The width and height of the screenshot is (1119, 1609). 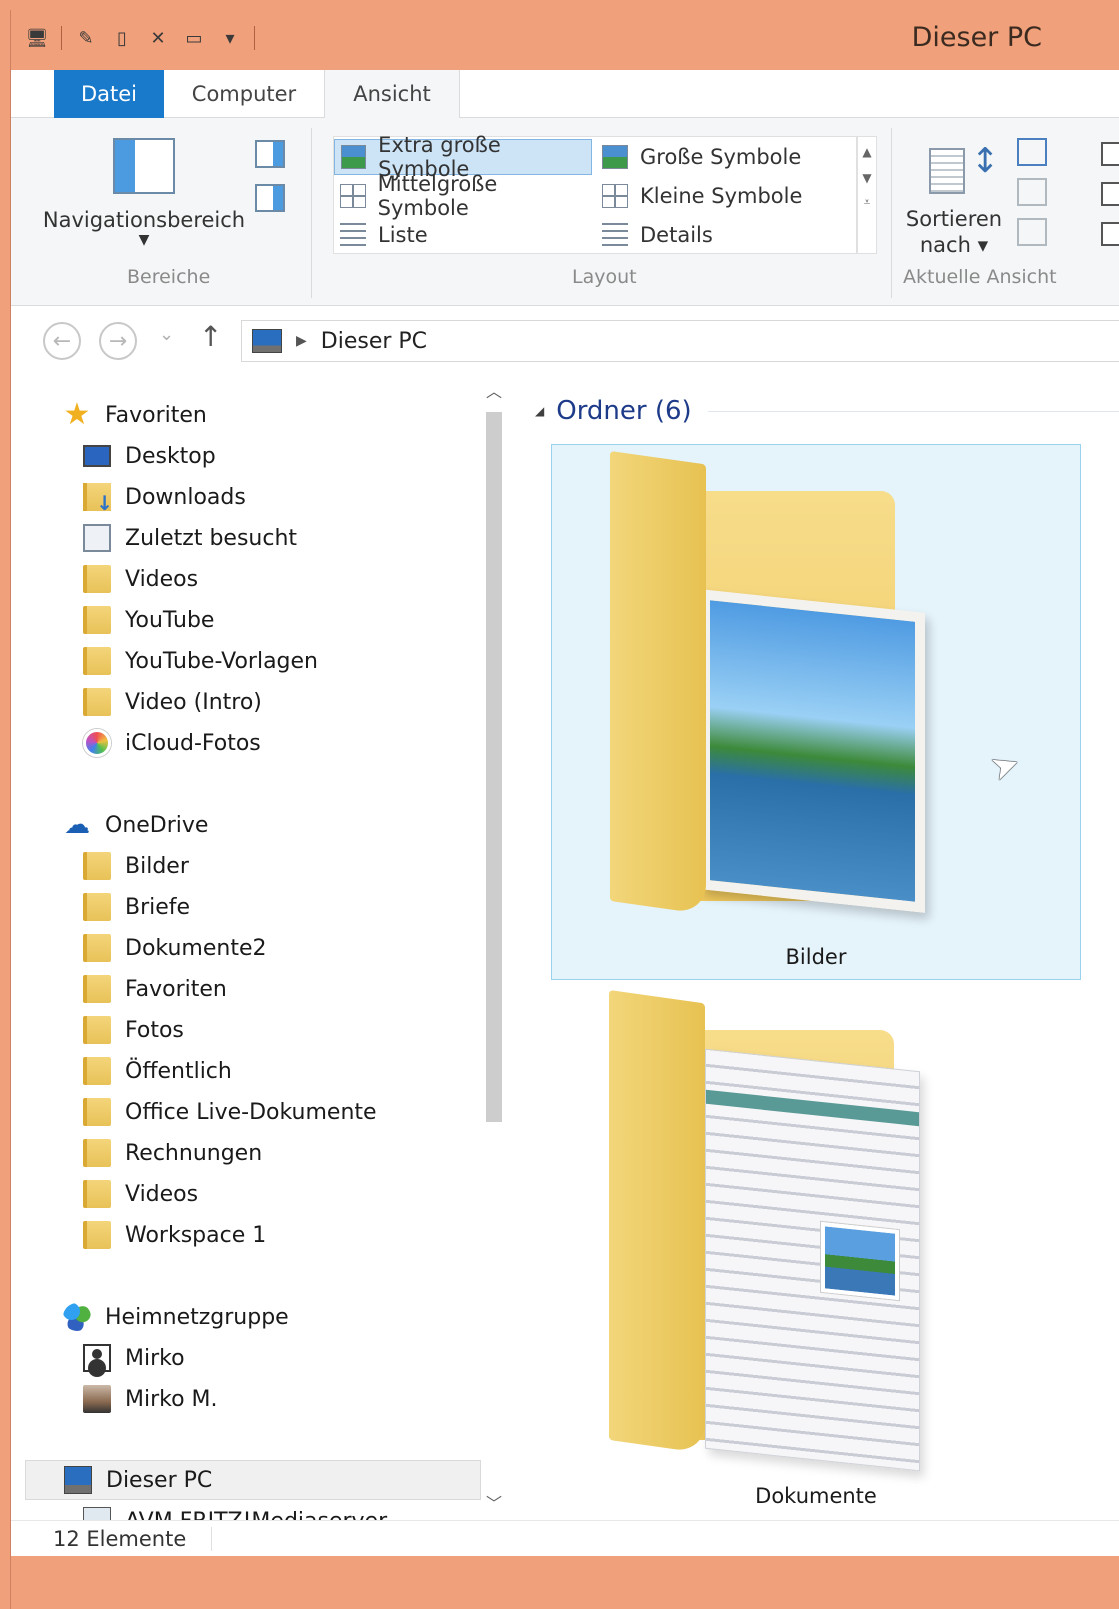 I want to click on nav-item: Workspace 1, so click(x=174, y=1235).